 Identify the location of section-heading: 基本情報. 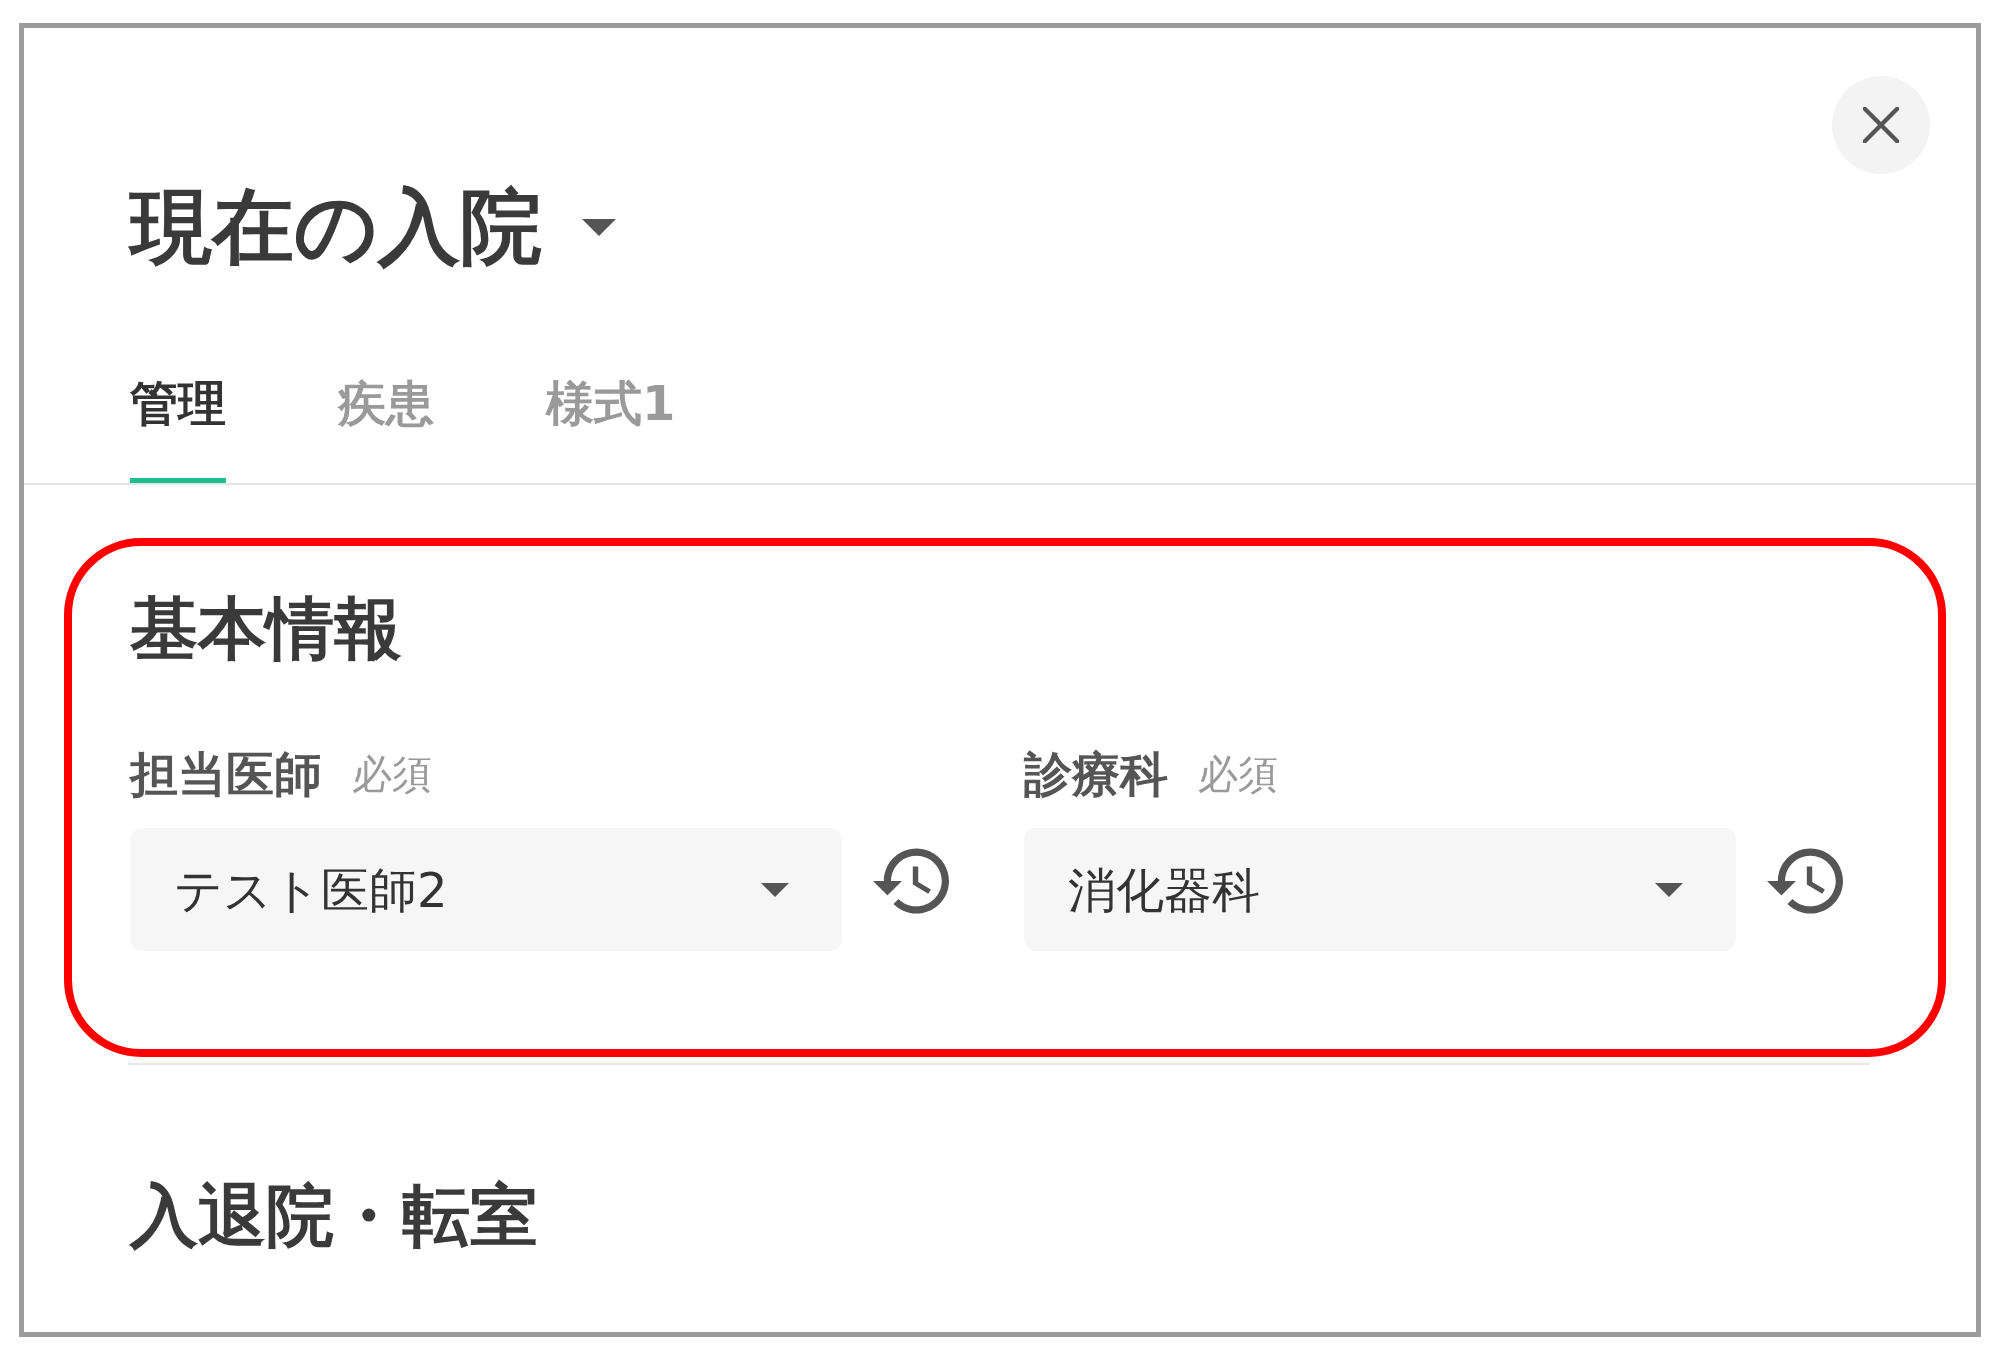
(266, 629).